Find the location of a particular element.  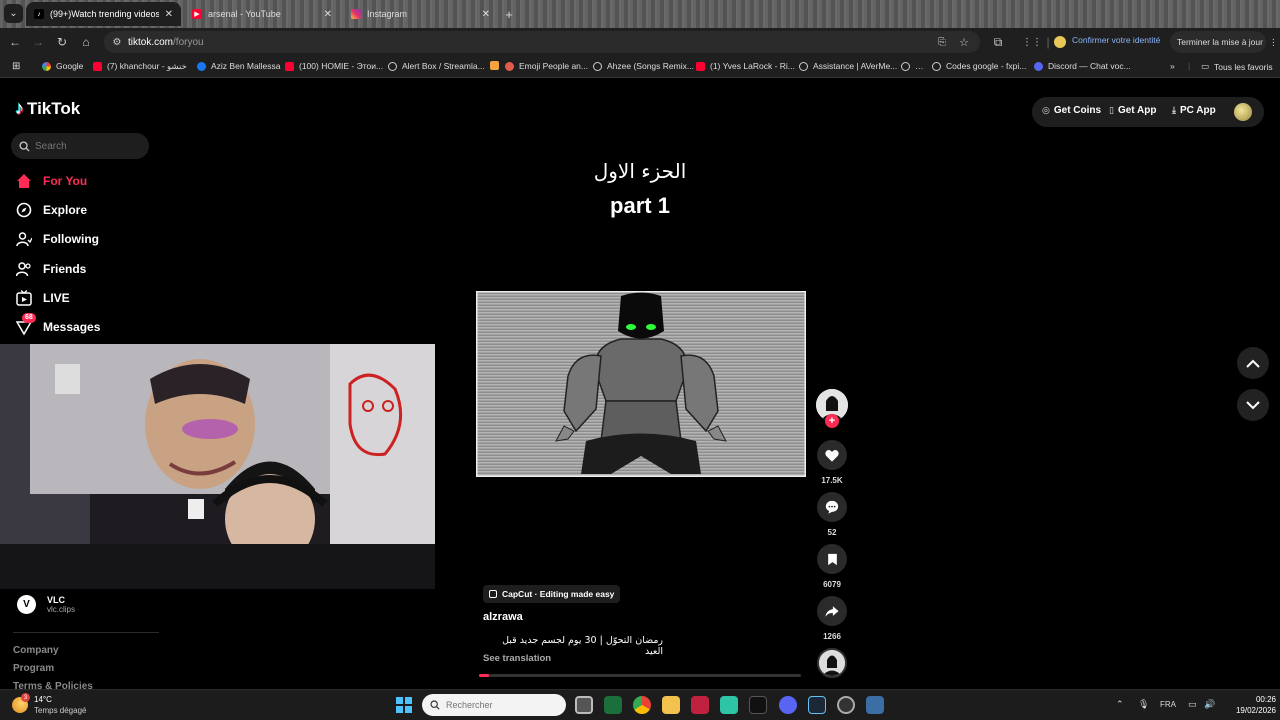

like-button is located at coordinates (832, 455).